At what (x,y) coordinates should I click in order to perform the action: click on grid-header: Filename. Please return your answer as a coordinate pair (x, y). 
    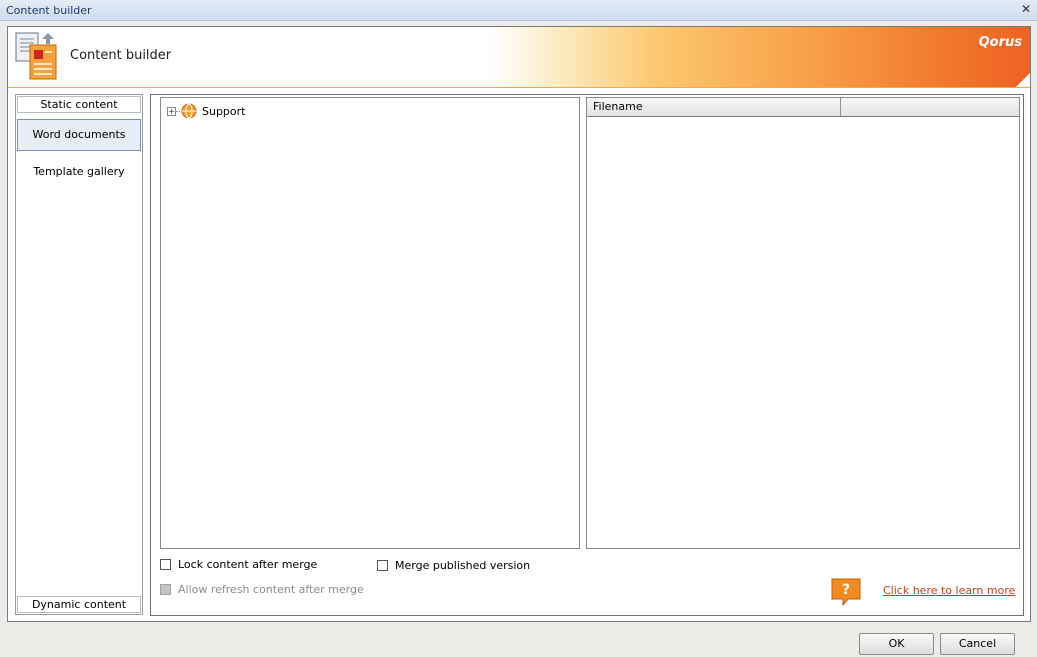
    Looking at the image, I should click on (803, 107).